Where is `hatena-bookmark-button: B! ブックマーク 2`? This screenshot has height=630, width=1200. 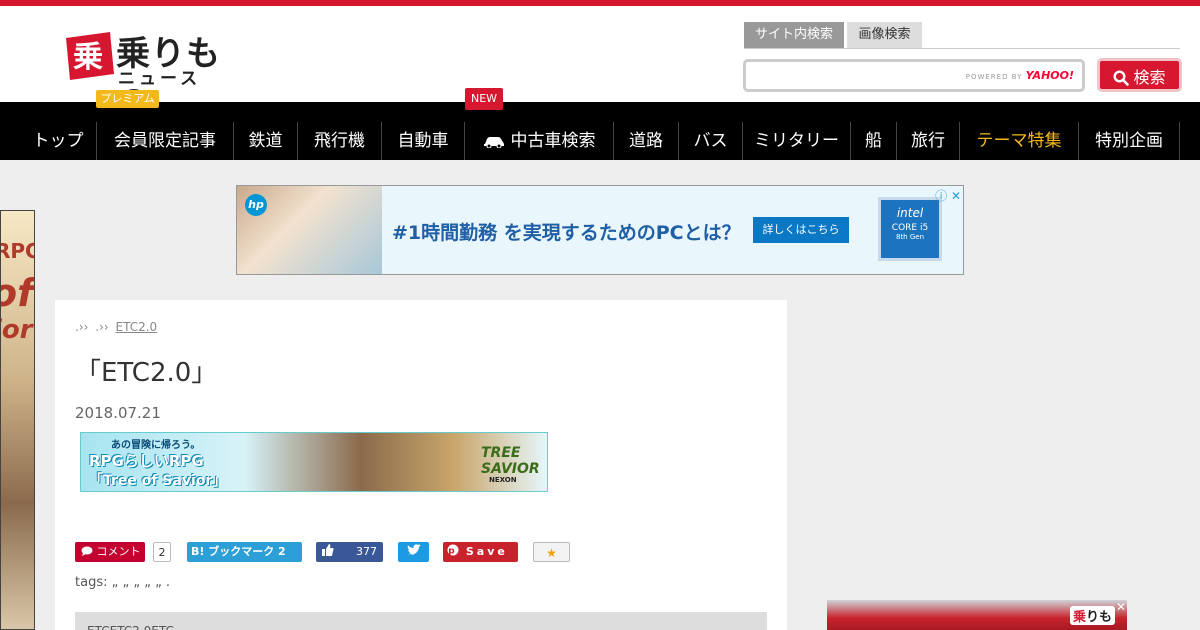
hatena-bookmark-button: B! ブックマーク 2 is located at coordinates (244, 552).